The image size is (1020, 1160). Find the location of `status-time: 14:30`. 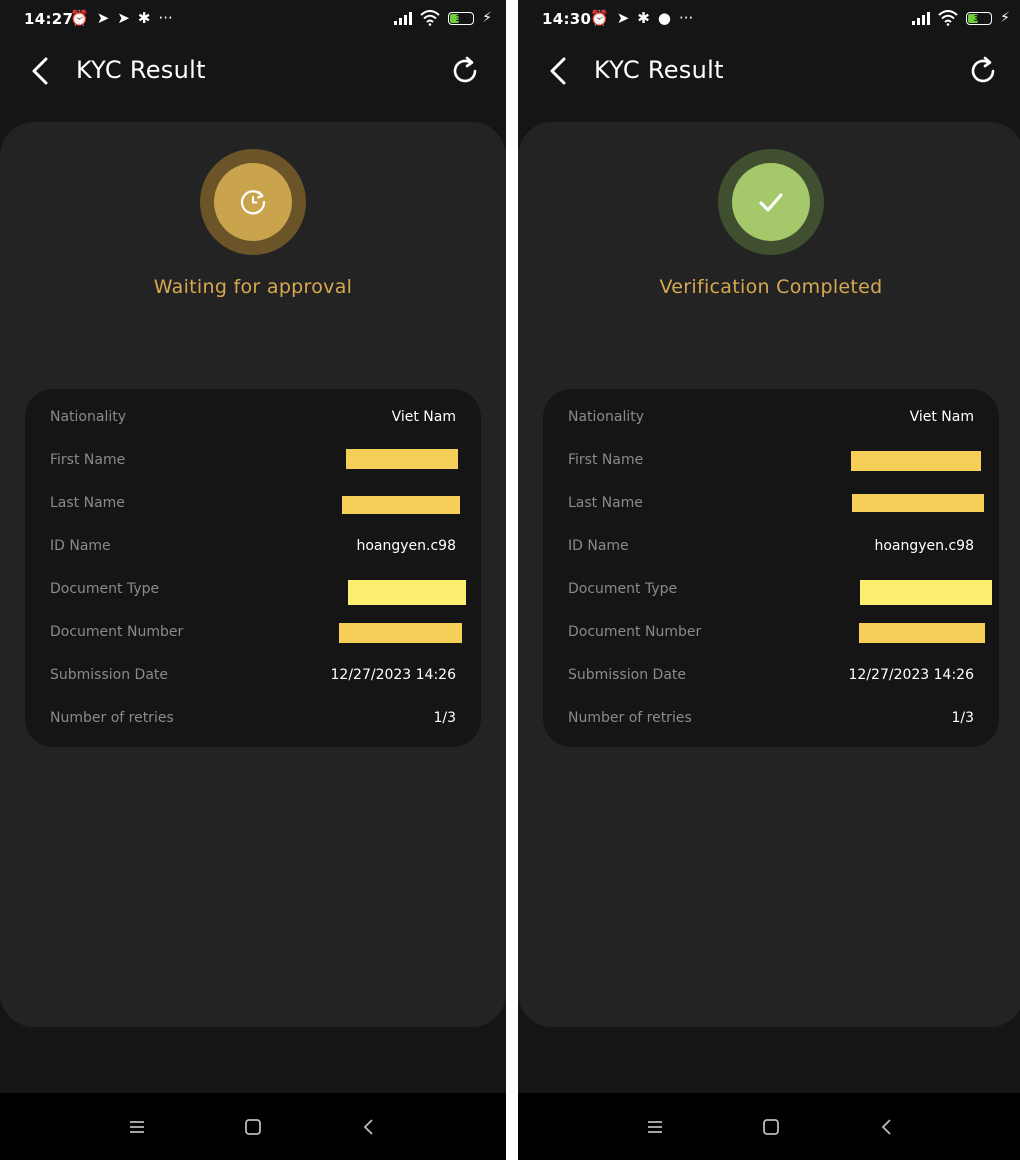

status-time: 14:30 is located at coordinates (567, 19).